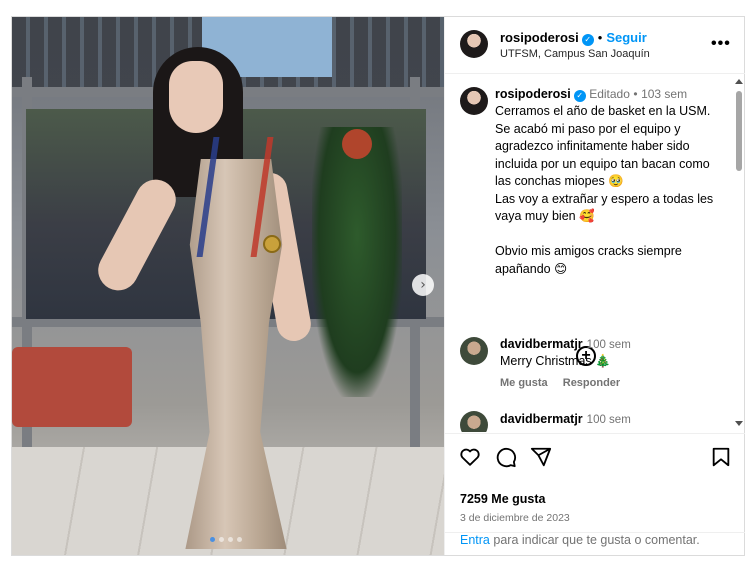  I want to click on tree-ornament, so click(357, 144).